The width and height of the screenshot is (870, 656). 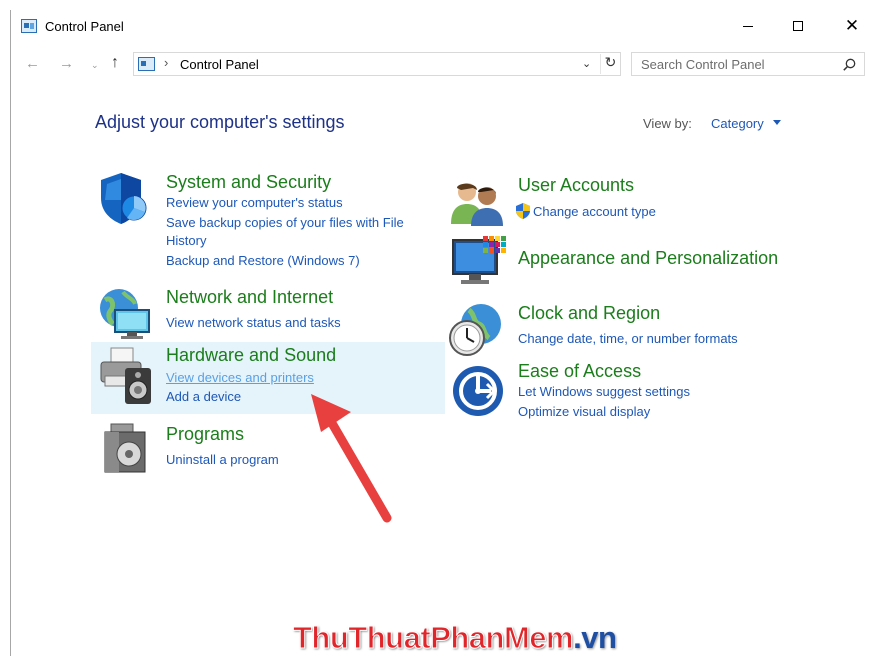 I want to click on category-system-and-security: System and Security, so click(x=248, y=182).